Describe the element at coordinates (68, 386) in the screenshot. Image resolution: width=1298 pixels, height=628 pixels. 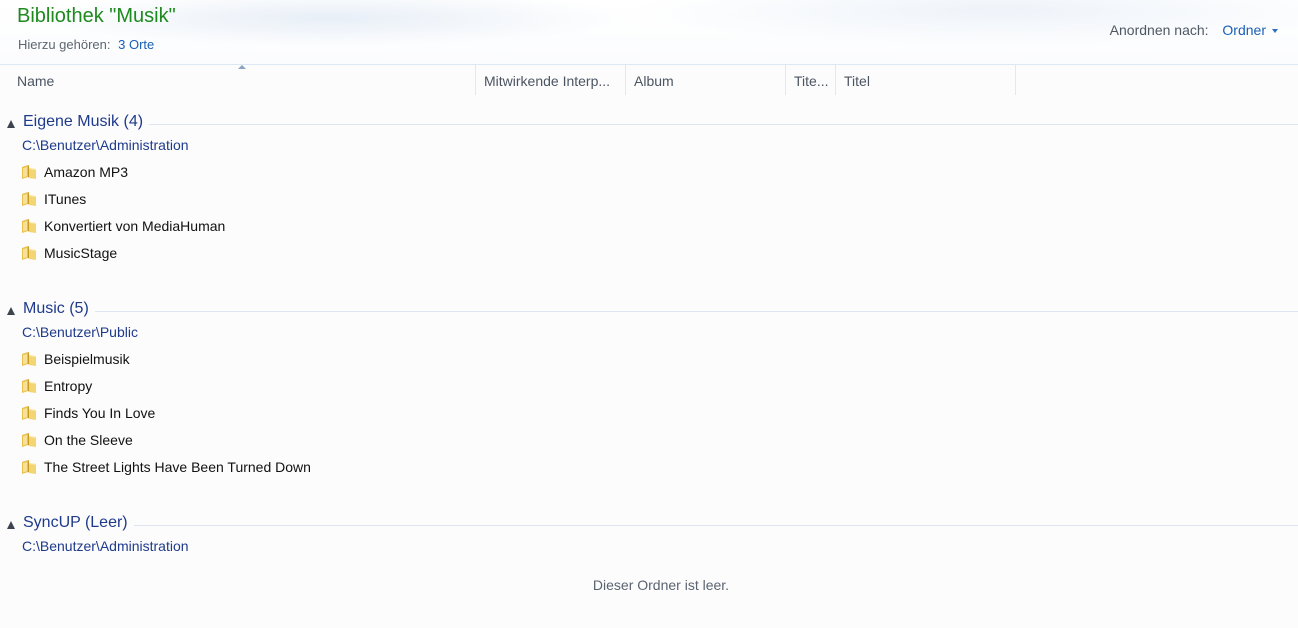
I see `folder-name: Entropy` at that location.